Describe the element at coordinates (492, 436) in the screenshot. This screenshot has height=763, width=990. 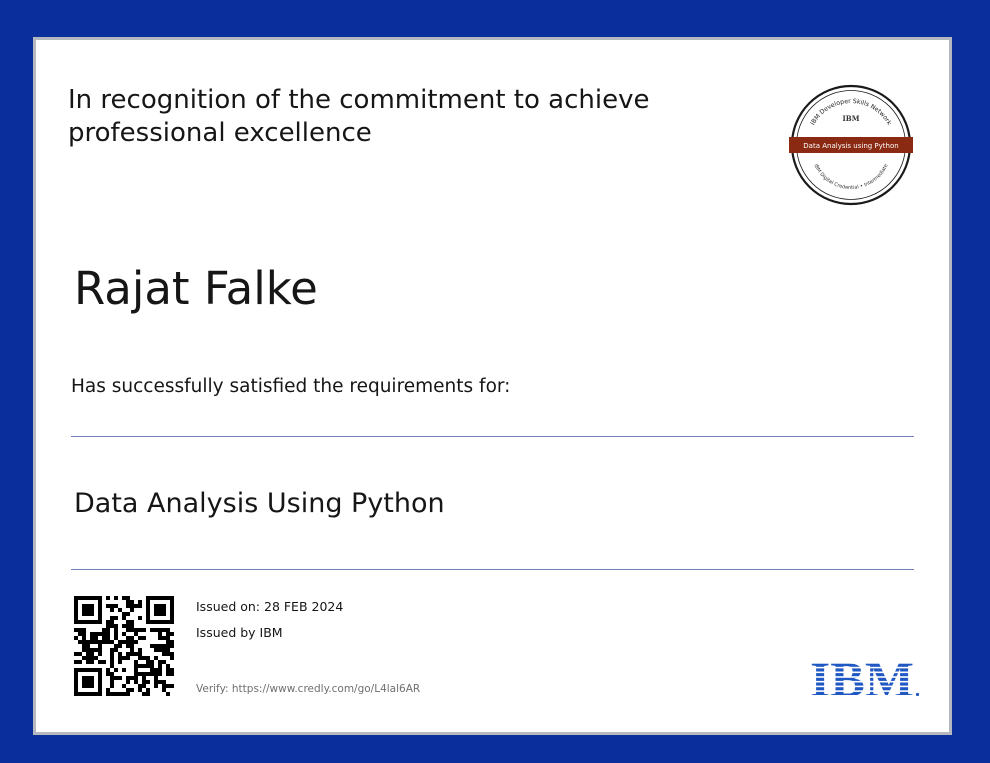
I see `divider-top` at that location.